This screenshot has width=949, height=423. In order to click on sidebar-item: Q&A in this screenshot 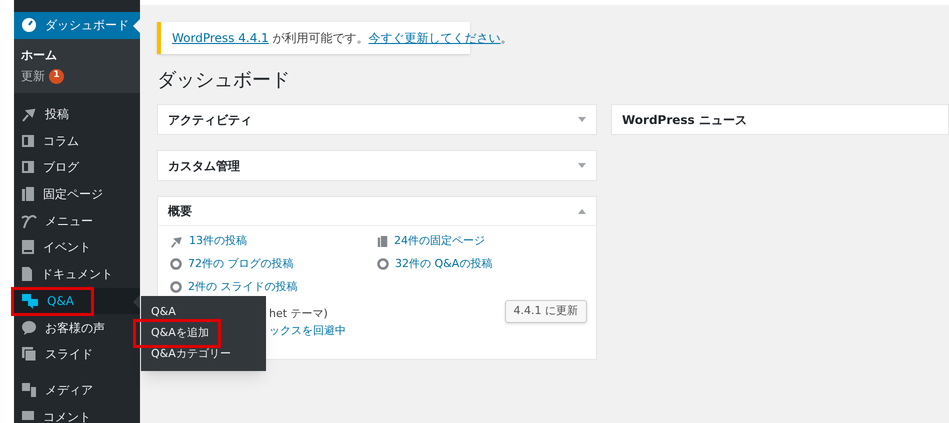, I will do `click(77, 301)`.